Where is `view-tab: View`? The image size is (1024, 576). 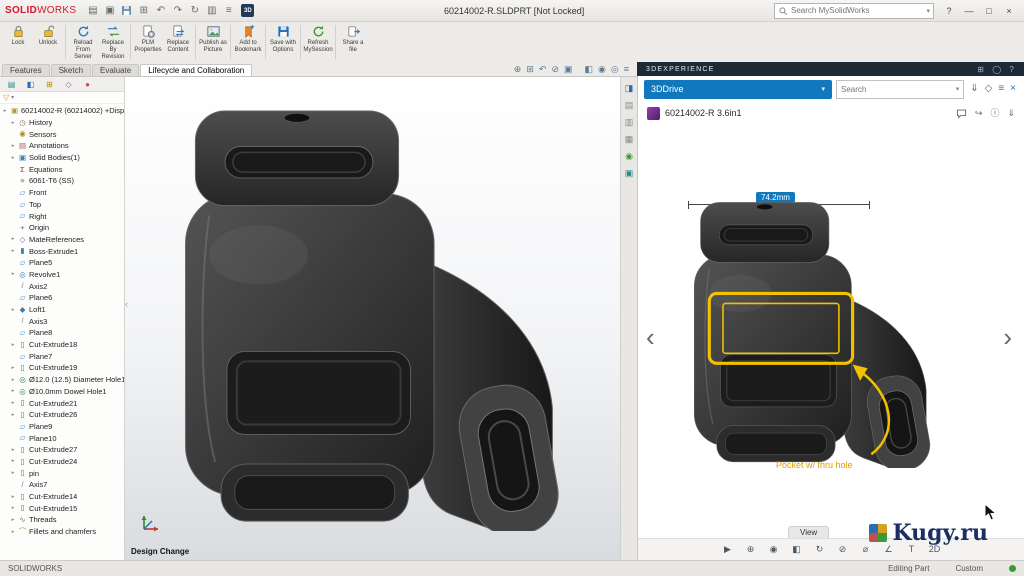
view-tab: View is located at coordinates (809, 532).